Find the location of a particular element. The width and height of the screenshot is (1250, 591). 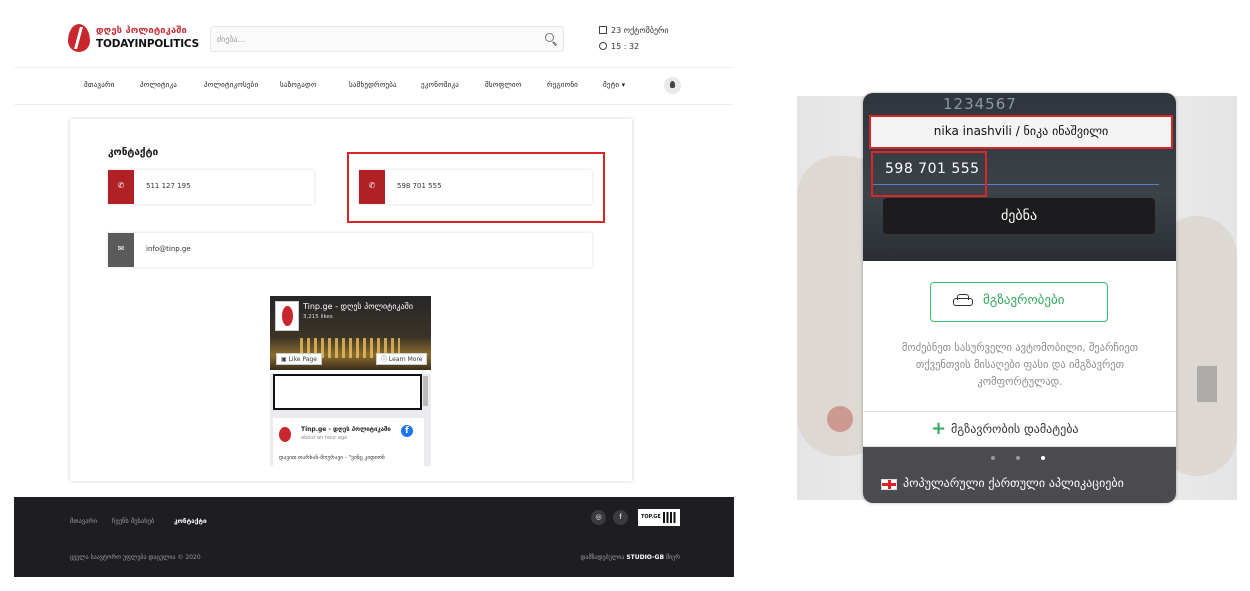

car-body-shape is located at coordinates (963, 302).